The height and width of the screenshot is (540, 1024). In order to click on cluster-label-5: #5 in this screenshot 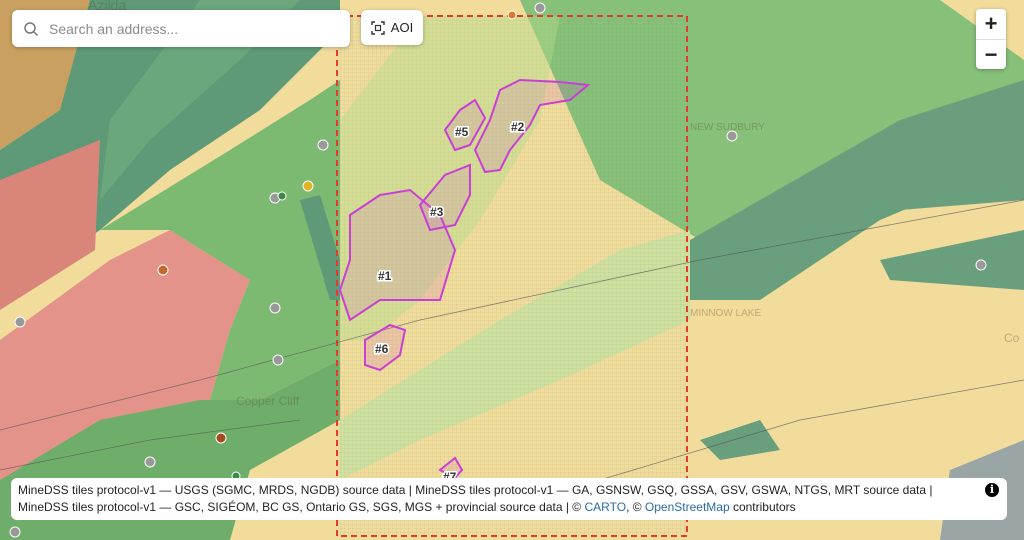, I will do `click(462, 132)`.